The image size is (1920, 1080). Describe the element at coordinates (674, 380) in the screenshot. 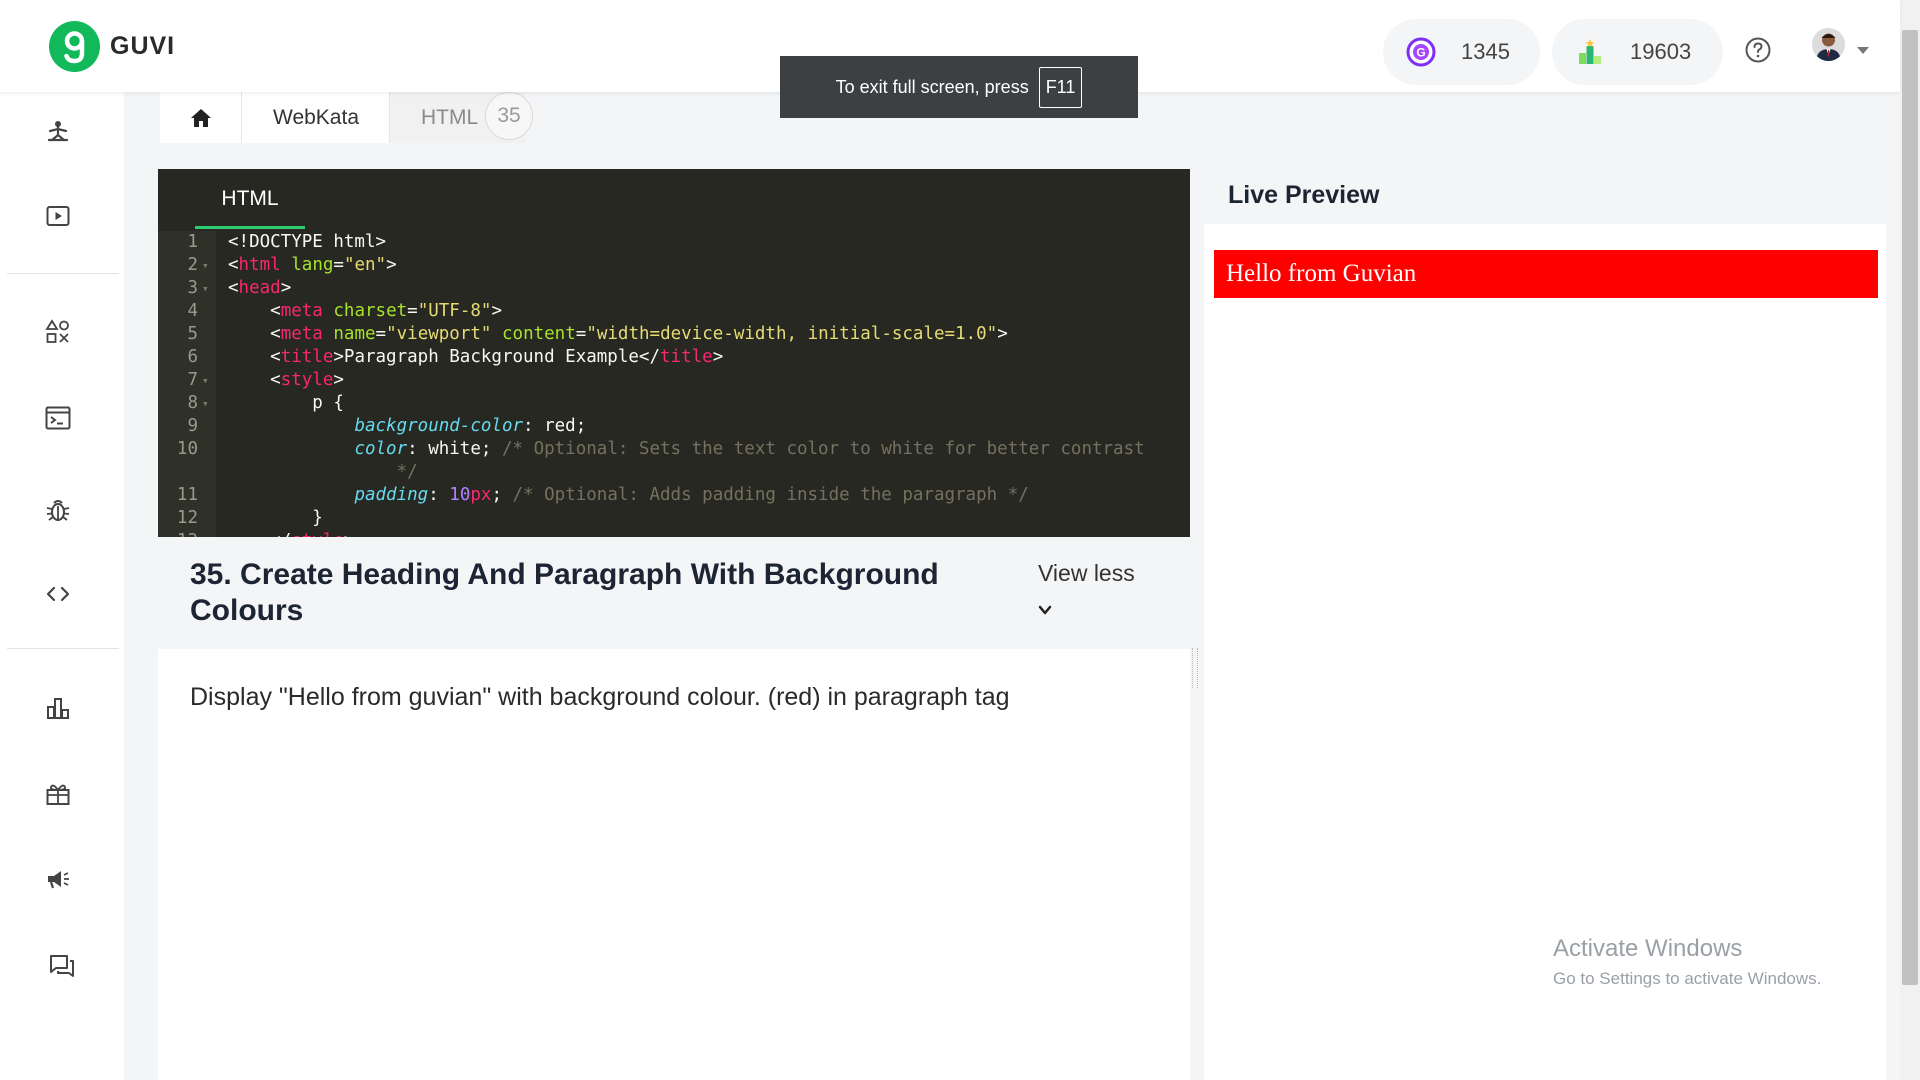

I see `code-line: 7 ▾ <style>` at that location.